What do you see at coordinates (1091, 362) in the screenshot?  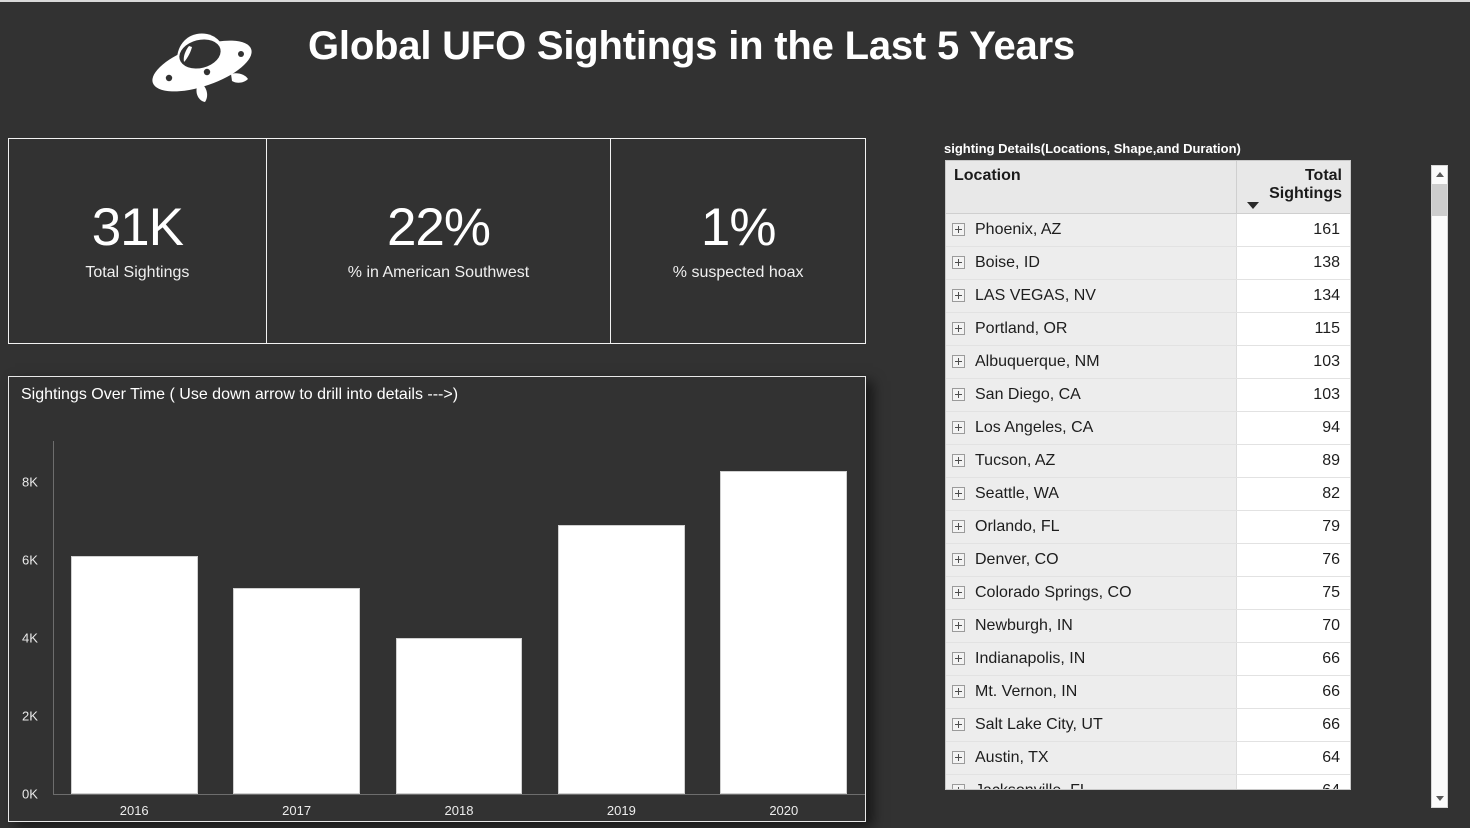 I see `cell-location: Albuquerque, NM` at bounding box center [1091, 362].